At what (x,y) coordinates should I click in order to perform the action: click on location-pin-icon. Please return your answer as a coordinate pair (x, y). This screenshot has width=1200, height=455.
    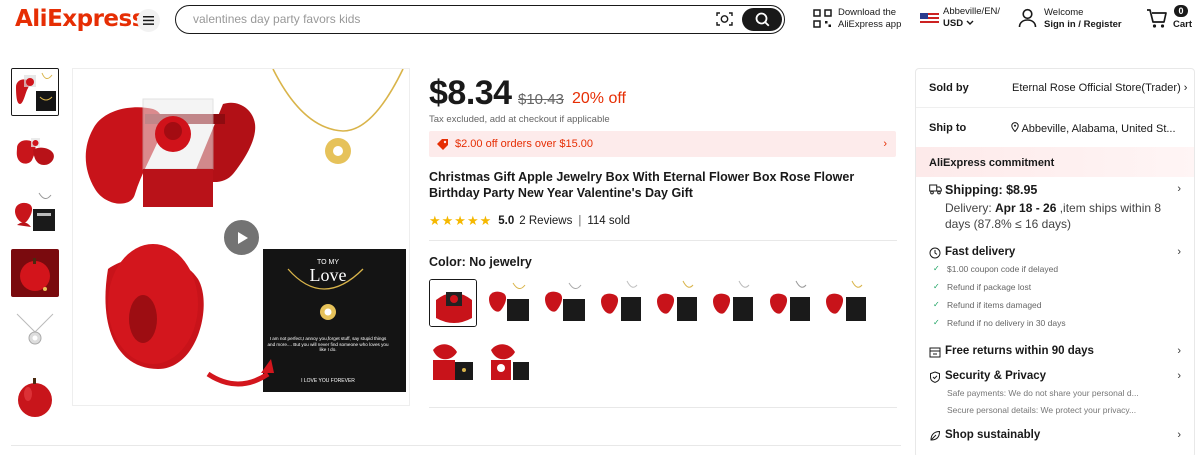
    Looking at the image, I should click on (1015, 127).